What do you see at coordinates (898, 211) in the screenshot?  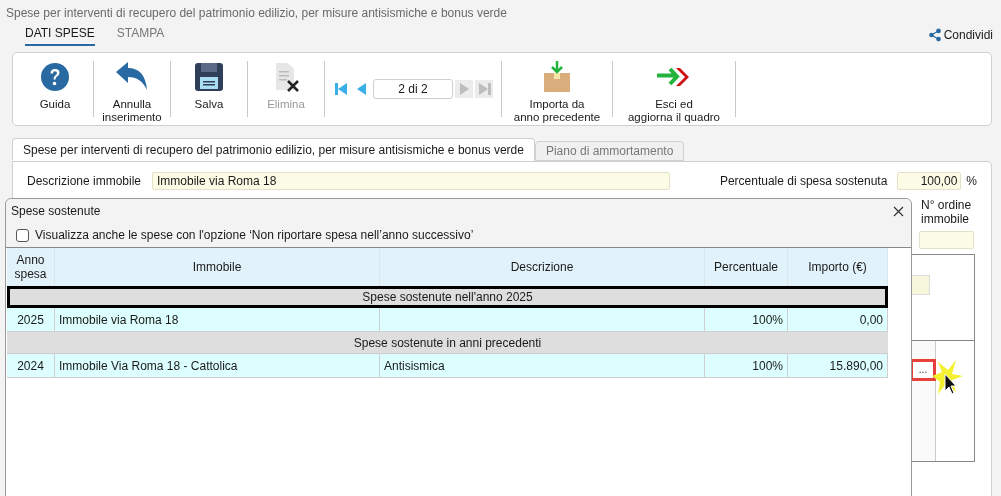 I see `close-icon` at bounding box center [898, 211].